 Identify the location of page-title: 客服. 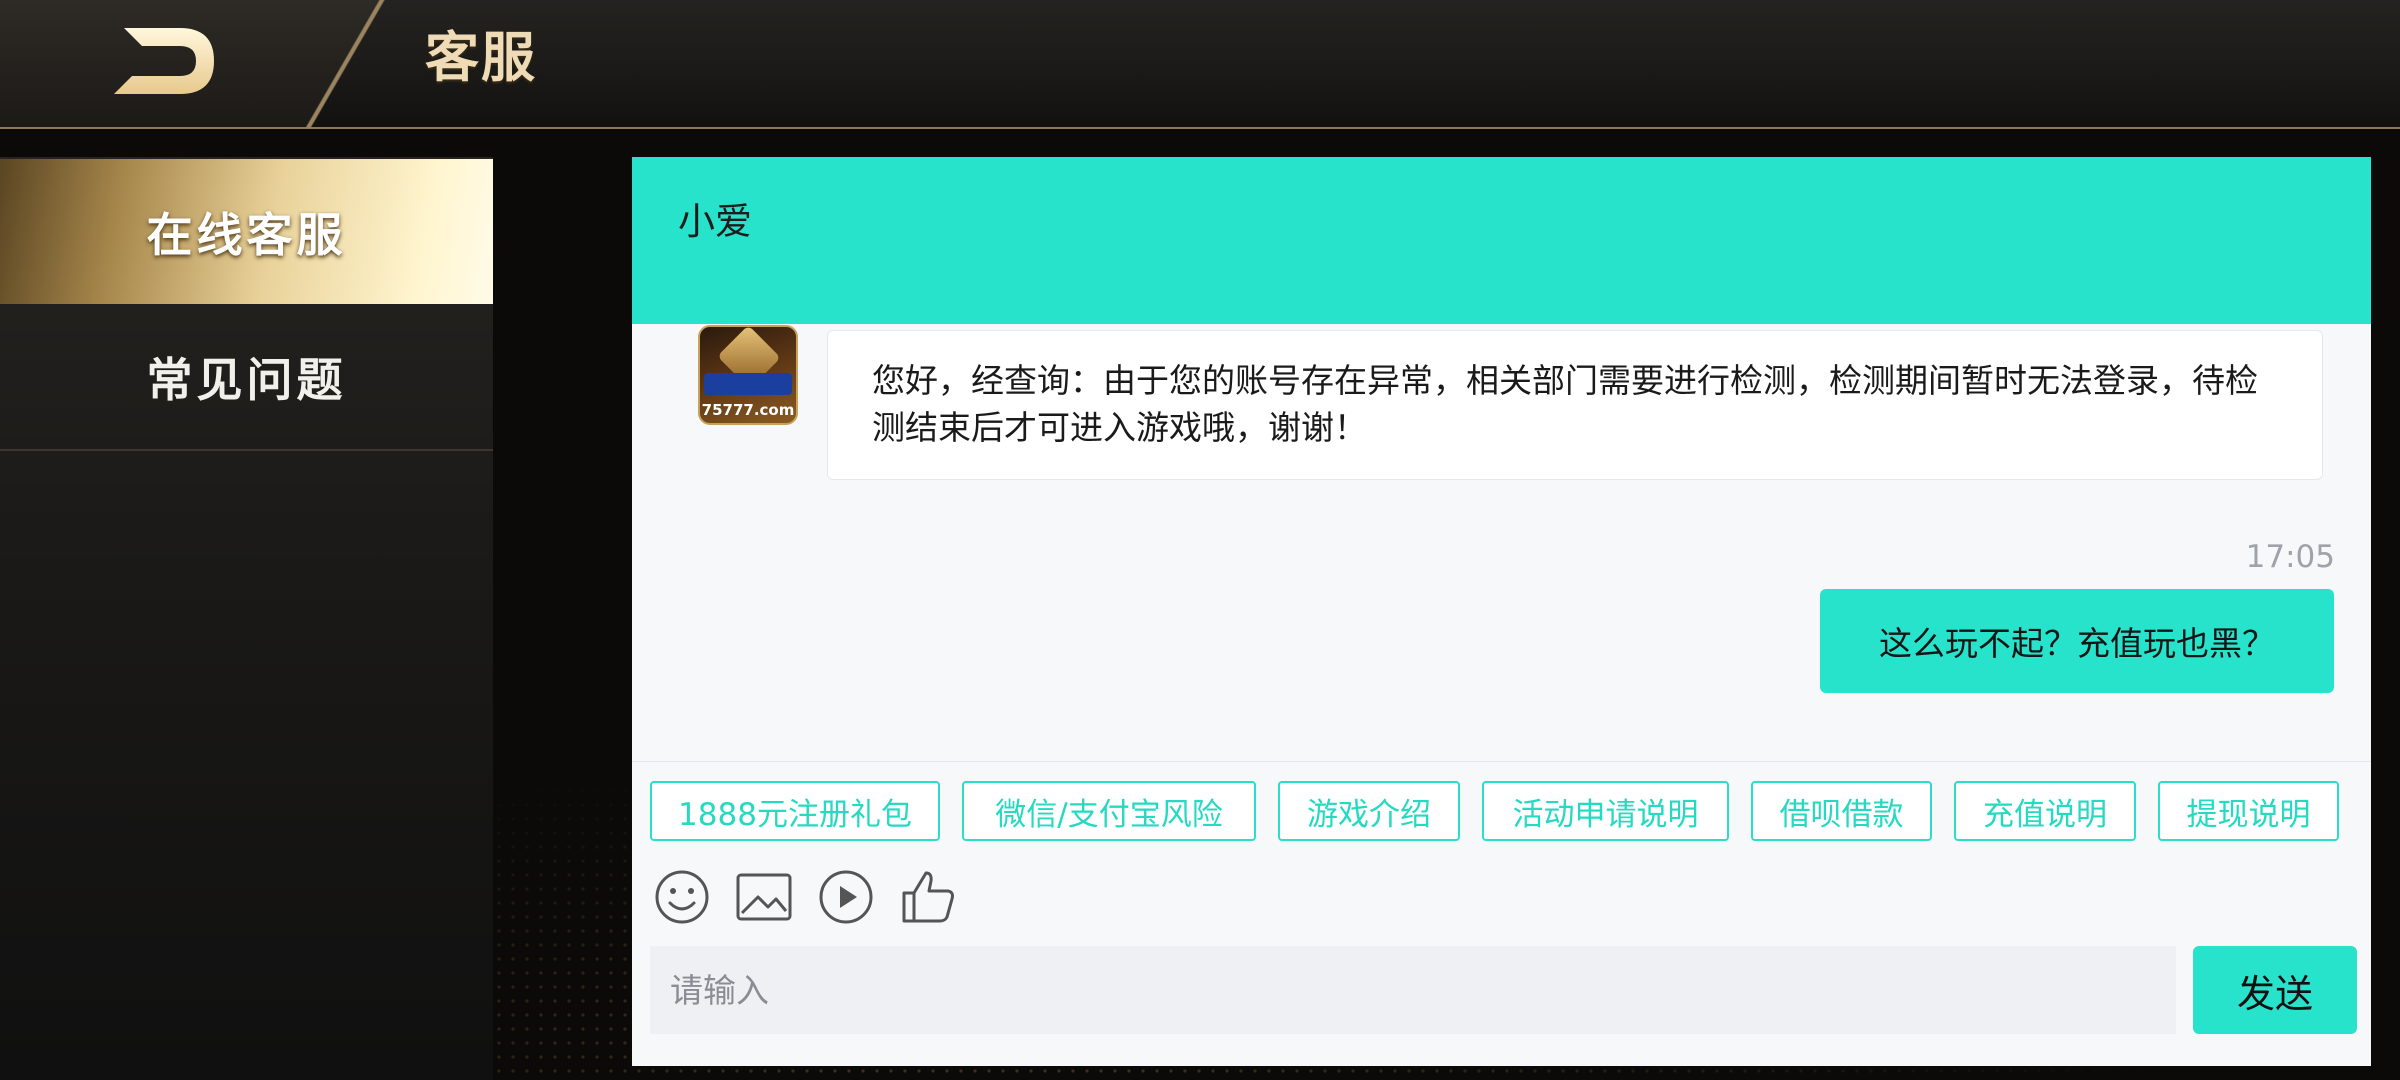
(481, 57).